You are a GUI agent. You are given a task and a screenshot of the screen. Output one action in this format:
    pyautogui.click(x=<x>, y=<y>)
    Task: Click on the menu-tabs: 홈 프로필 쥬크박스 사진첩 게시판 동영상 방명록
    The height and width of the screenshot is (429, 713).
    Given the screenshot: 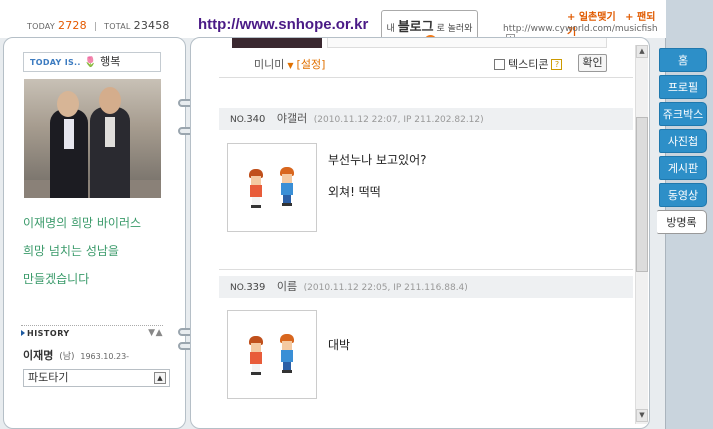 What is the action you would take?
    pyautogui.click(x=683, y=142)
    